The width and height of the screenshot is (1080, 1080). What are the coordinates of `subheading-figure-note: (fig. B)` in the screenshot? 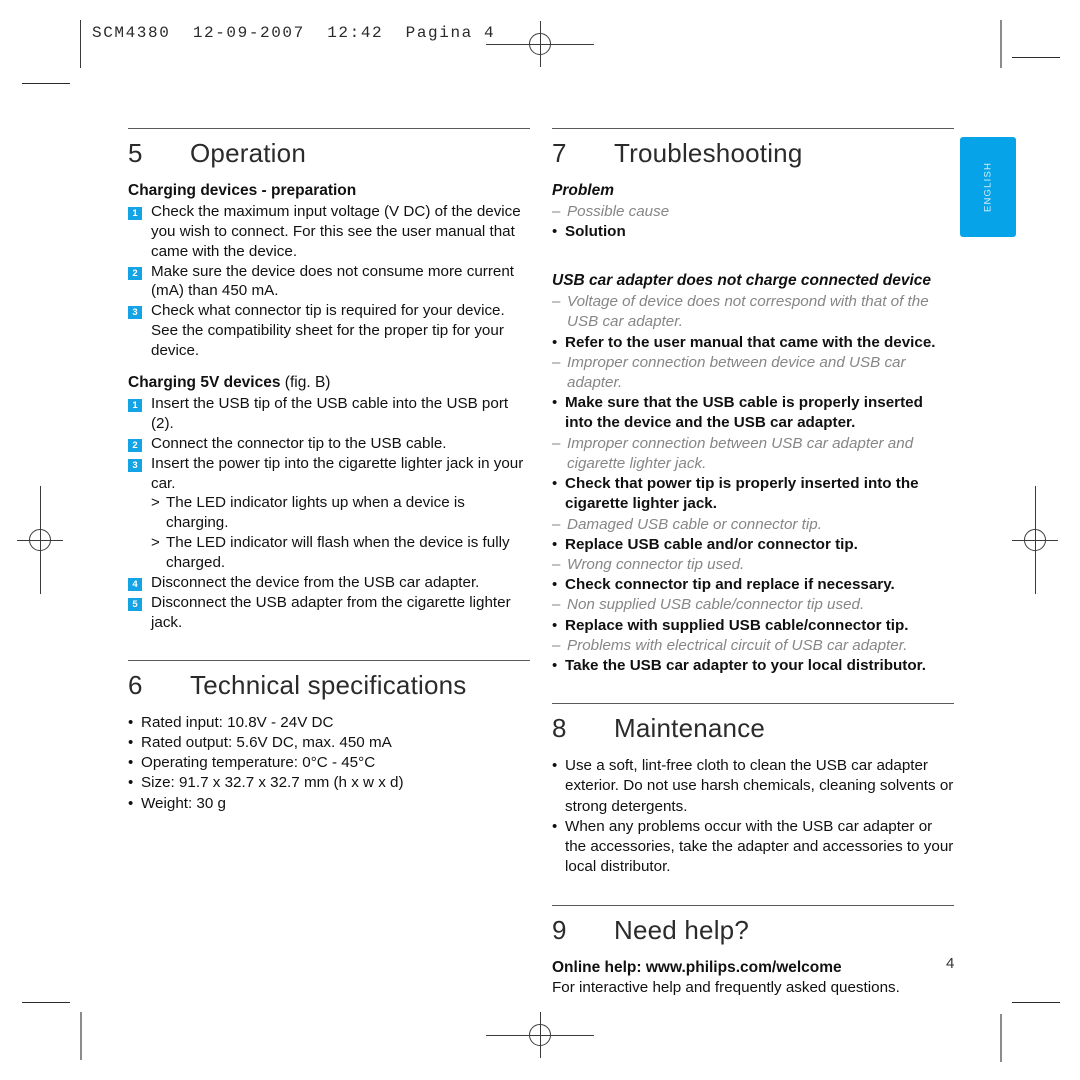 It's located at (307, 383).